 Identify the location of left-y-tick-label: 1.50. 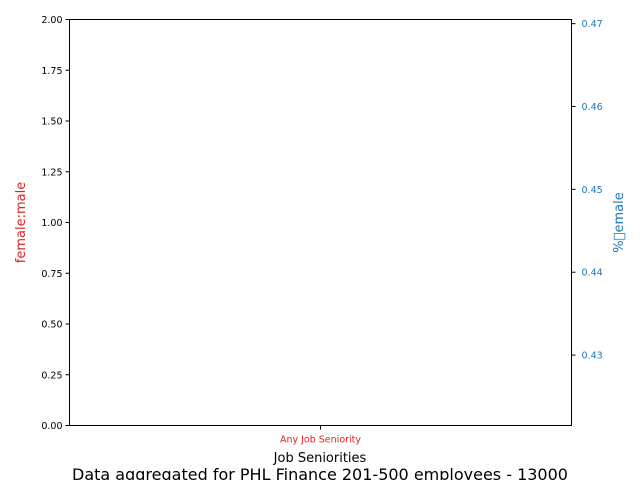
(51, 122).